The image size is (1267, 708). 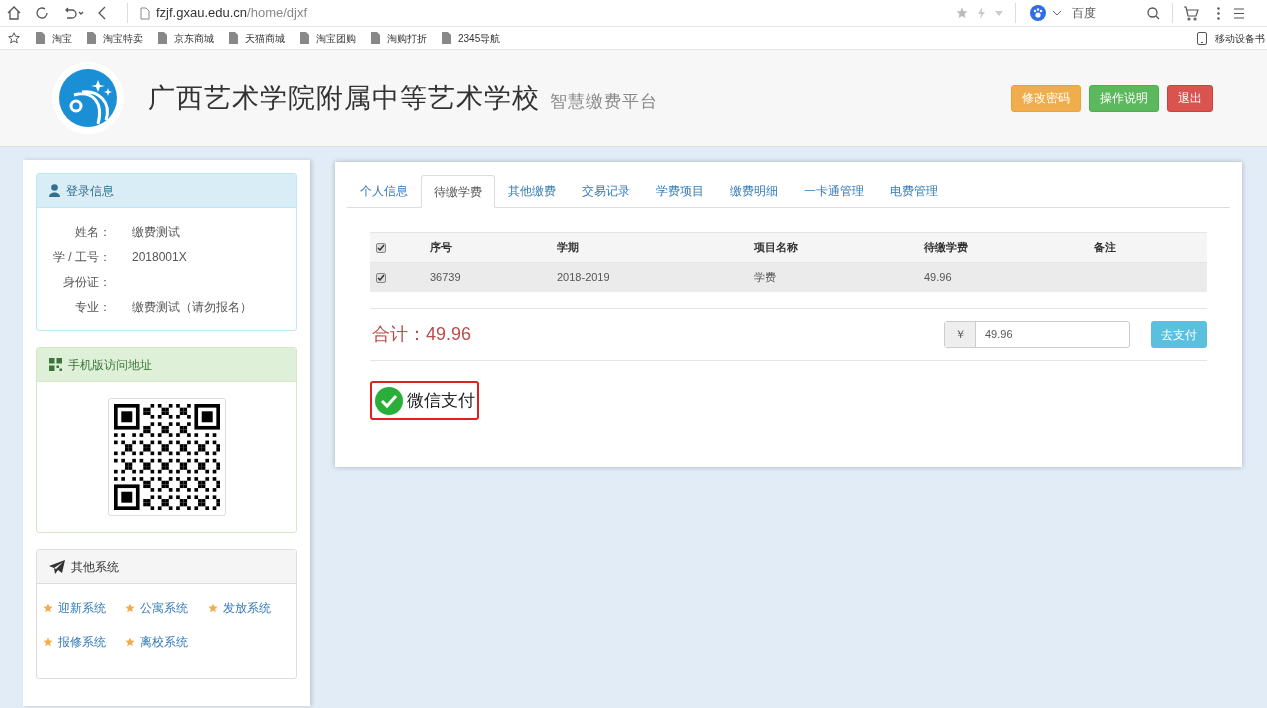 What do you see at coordinates (62, 38) in the screenshot?
I see `bookmark-link: 淘宝` at bounding box center [62, 38].